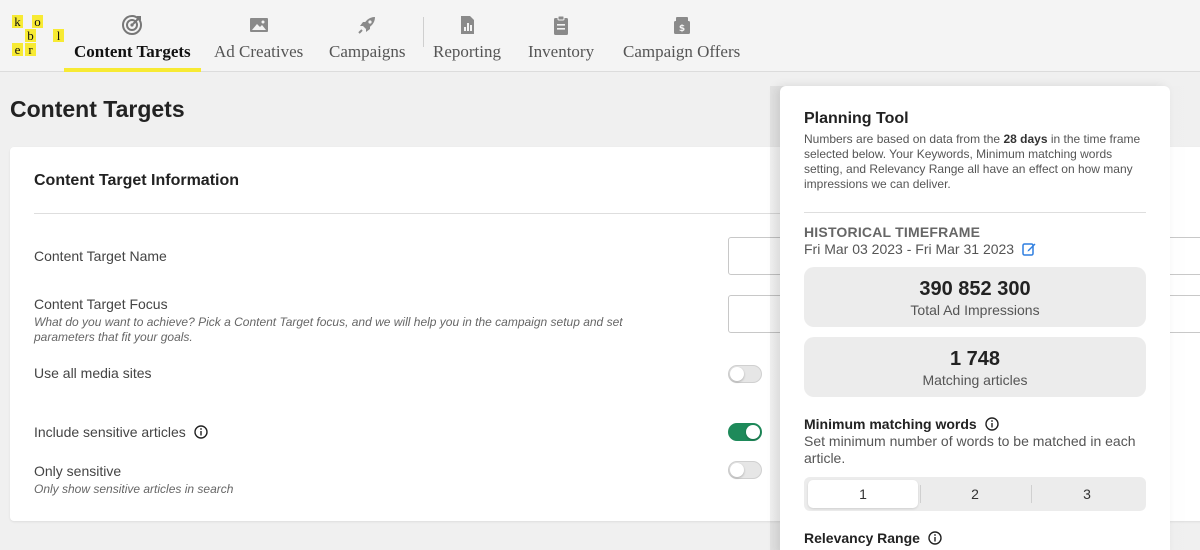 Image resolution: width=1200 pixels, height=550 pixels. I want to click on nav-label: Inventory, so click(561, 51).